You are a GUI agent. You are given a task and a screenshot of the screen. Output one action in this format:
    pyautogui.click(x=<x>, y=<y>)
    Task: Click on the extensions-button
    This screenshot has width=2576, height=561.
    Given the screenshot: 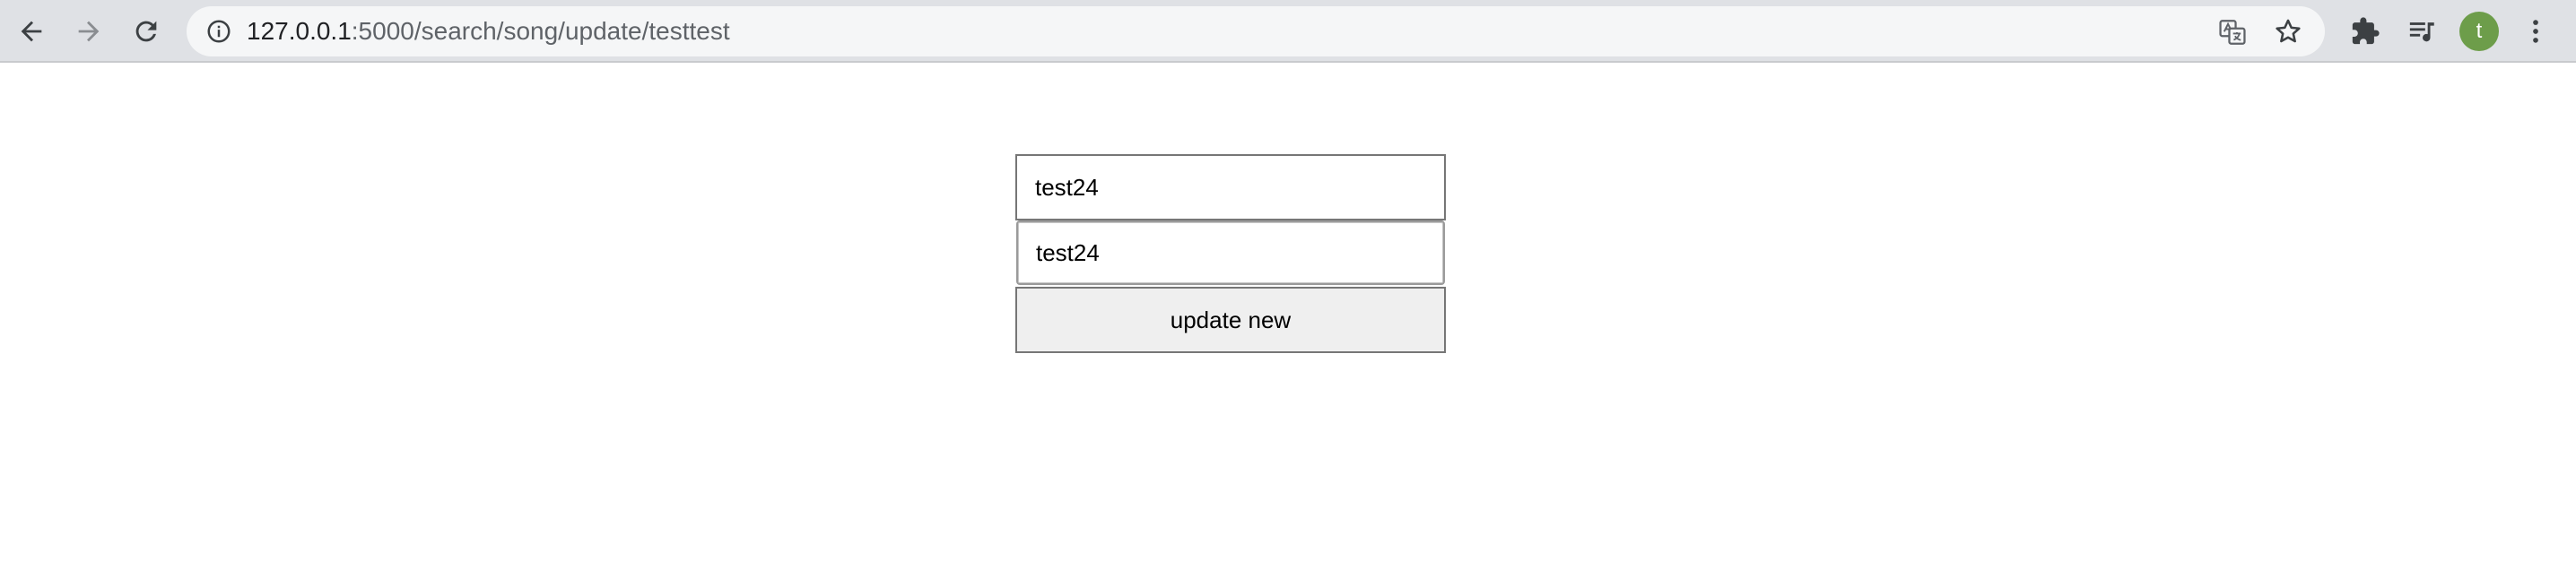 What is the action you would take?
    pyautogui.click(x=2365, y=32)
    